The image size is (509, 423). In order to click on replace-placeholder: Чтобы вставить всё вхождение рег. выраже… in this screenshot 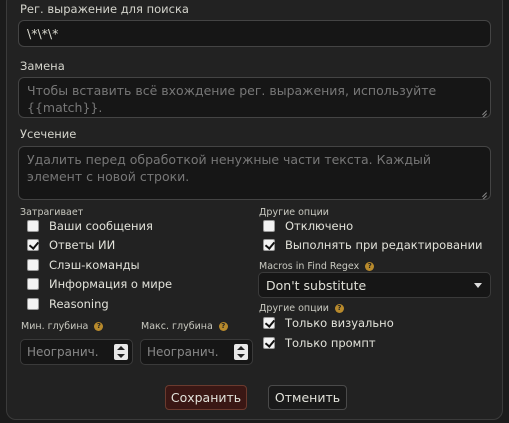, I will do `click(232, 99)`.